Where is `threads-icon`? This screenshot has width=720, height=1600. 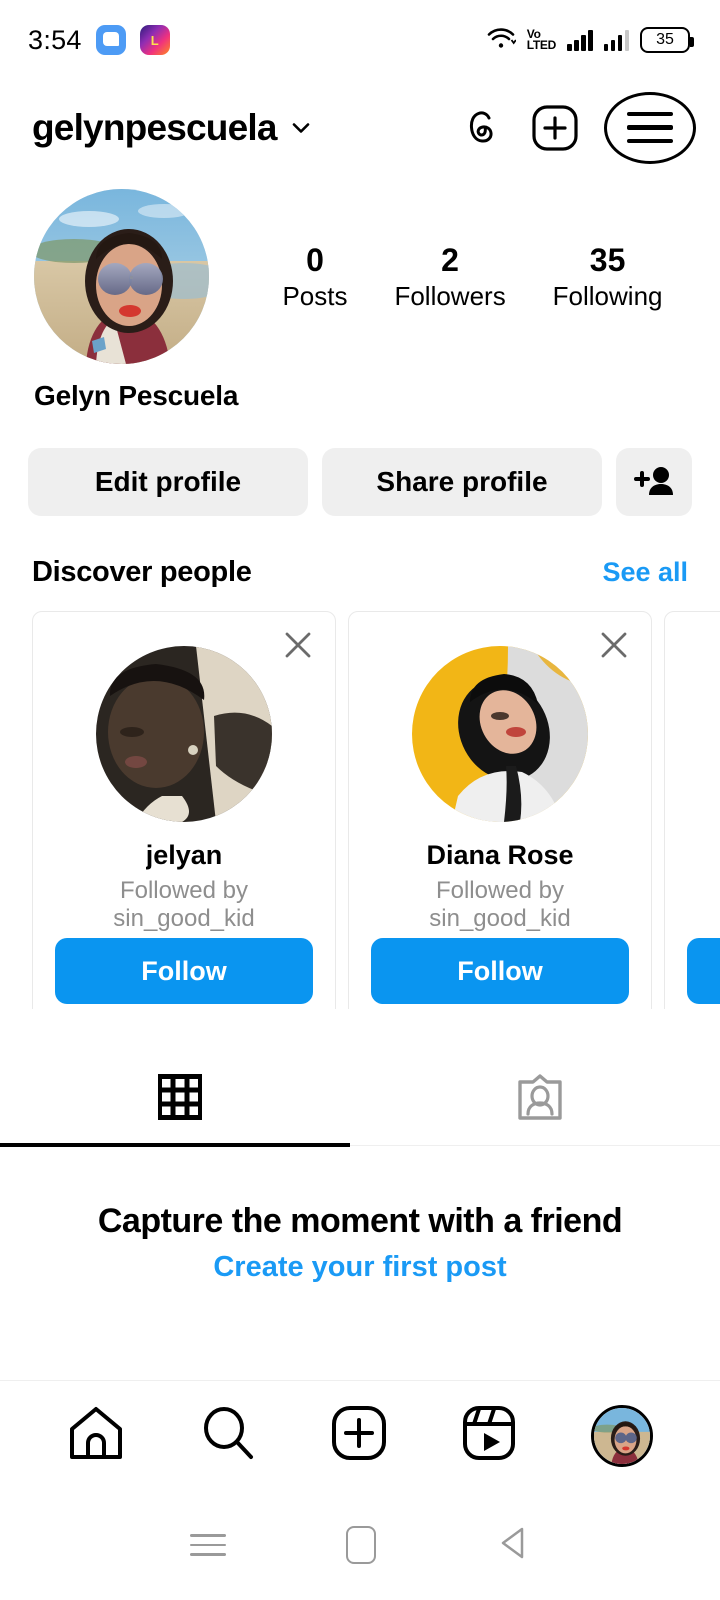 threads-icon is located at coordinates (482, 128).